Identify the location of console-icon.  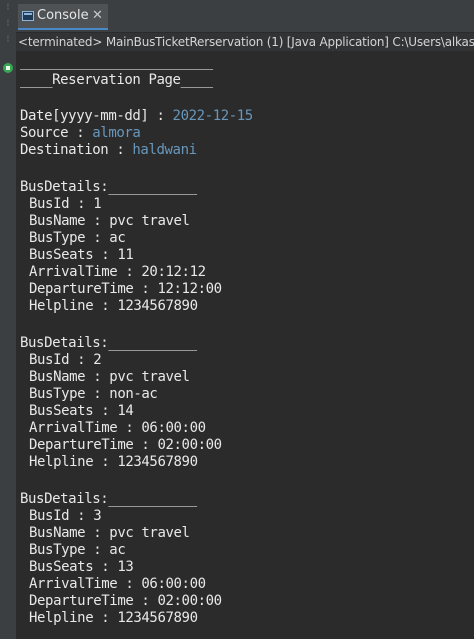
(28, 16).